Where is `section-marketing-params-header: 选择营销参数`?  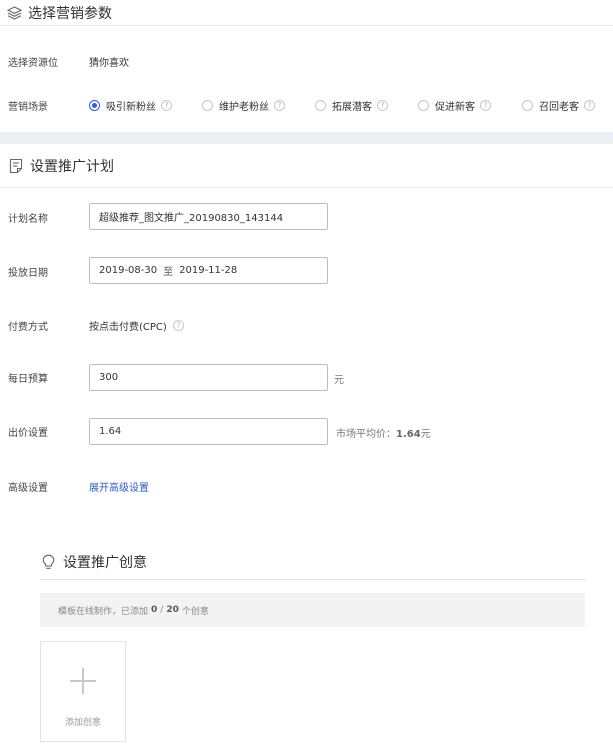 section-marketing-params-header: 选择营销参数 is located at coordinates (306, 13).